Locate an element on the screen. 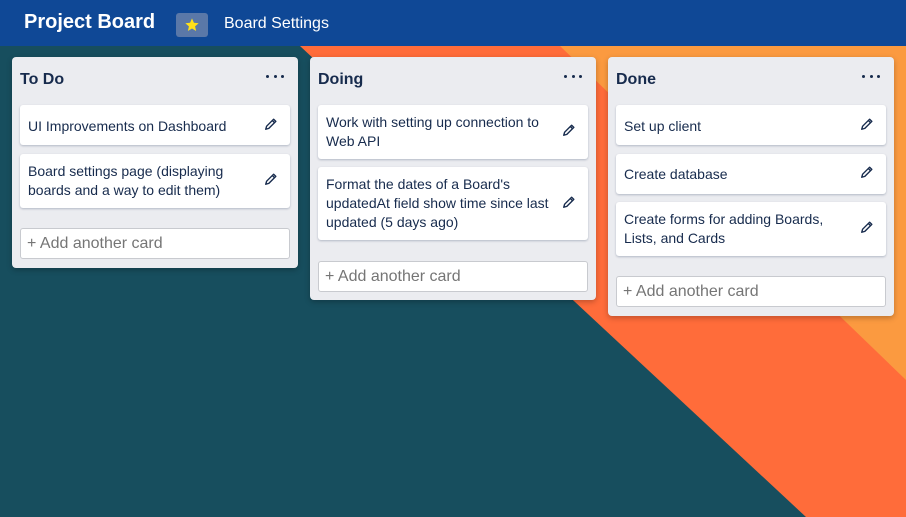  card: UI Improvements on Dashboard is located at coordinates (155, 125).